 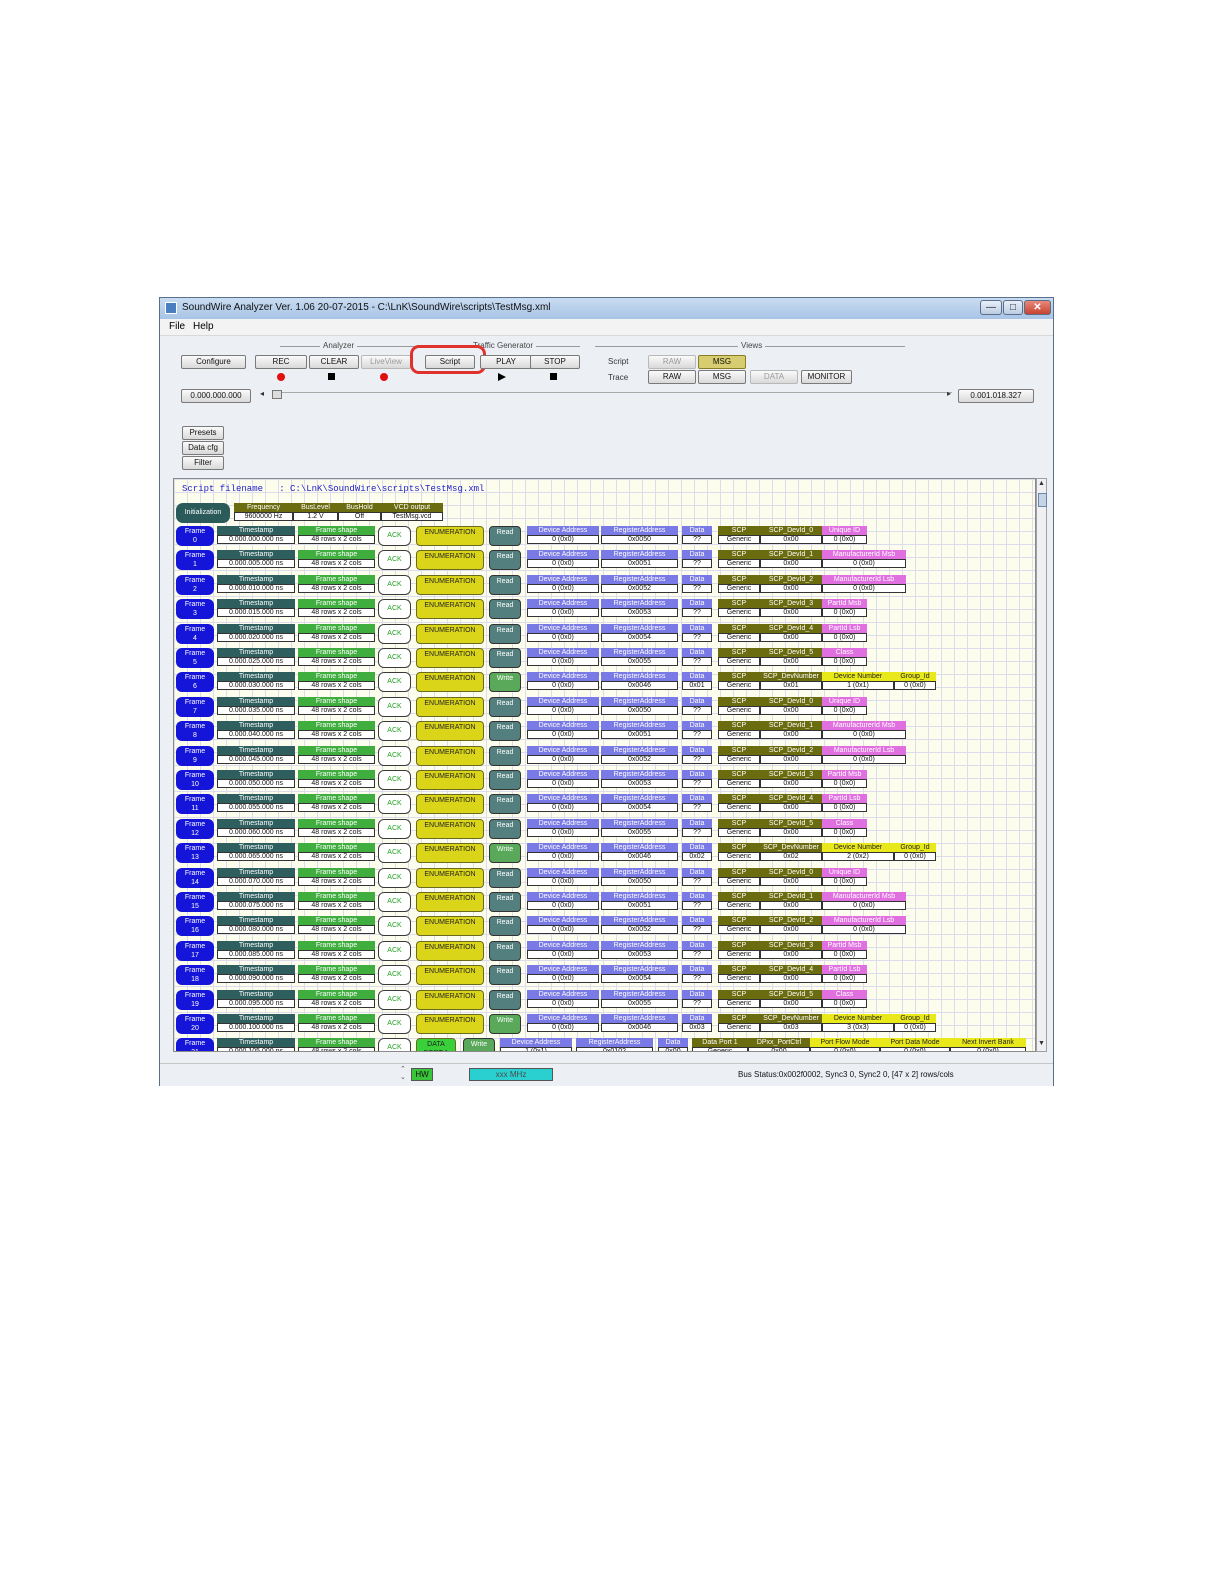 What do you see at coordinates (1013, 307) in the screenshot?
I see `maximize-button: □` at bounding box center [1013, 307].